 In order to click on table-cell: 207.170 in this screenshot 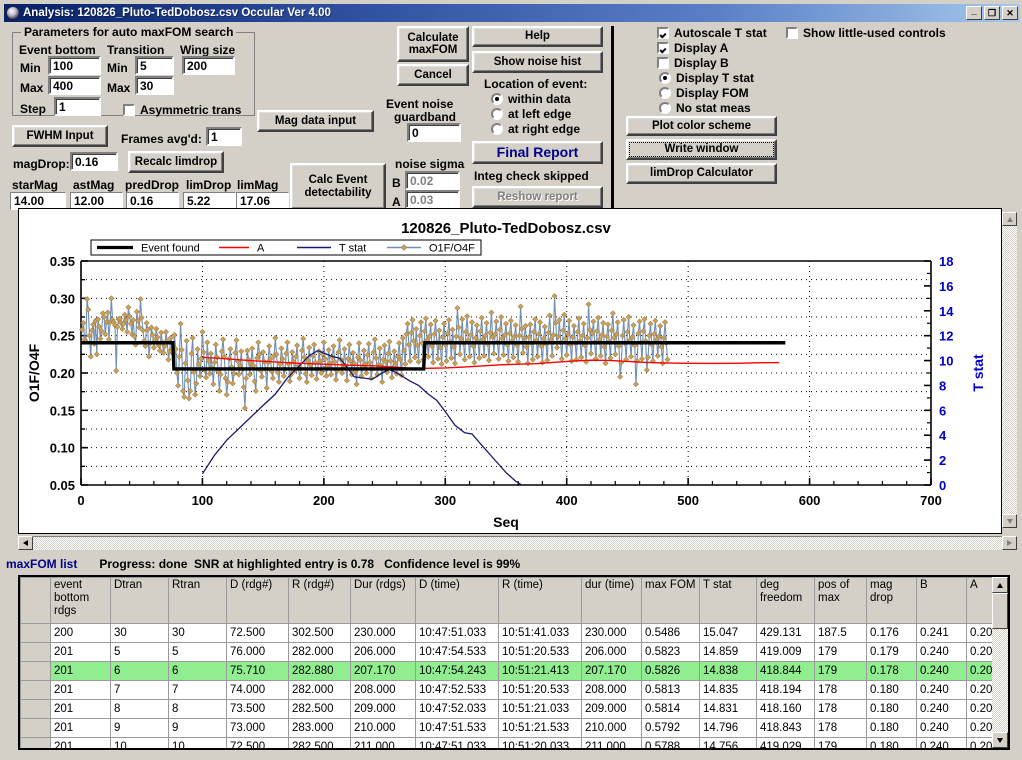, I will do `click(383, 671)`.